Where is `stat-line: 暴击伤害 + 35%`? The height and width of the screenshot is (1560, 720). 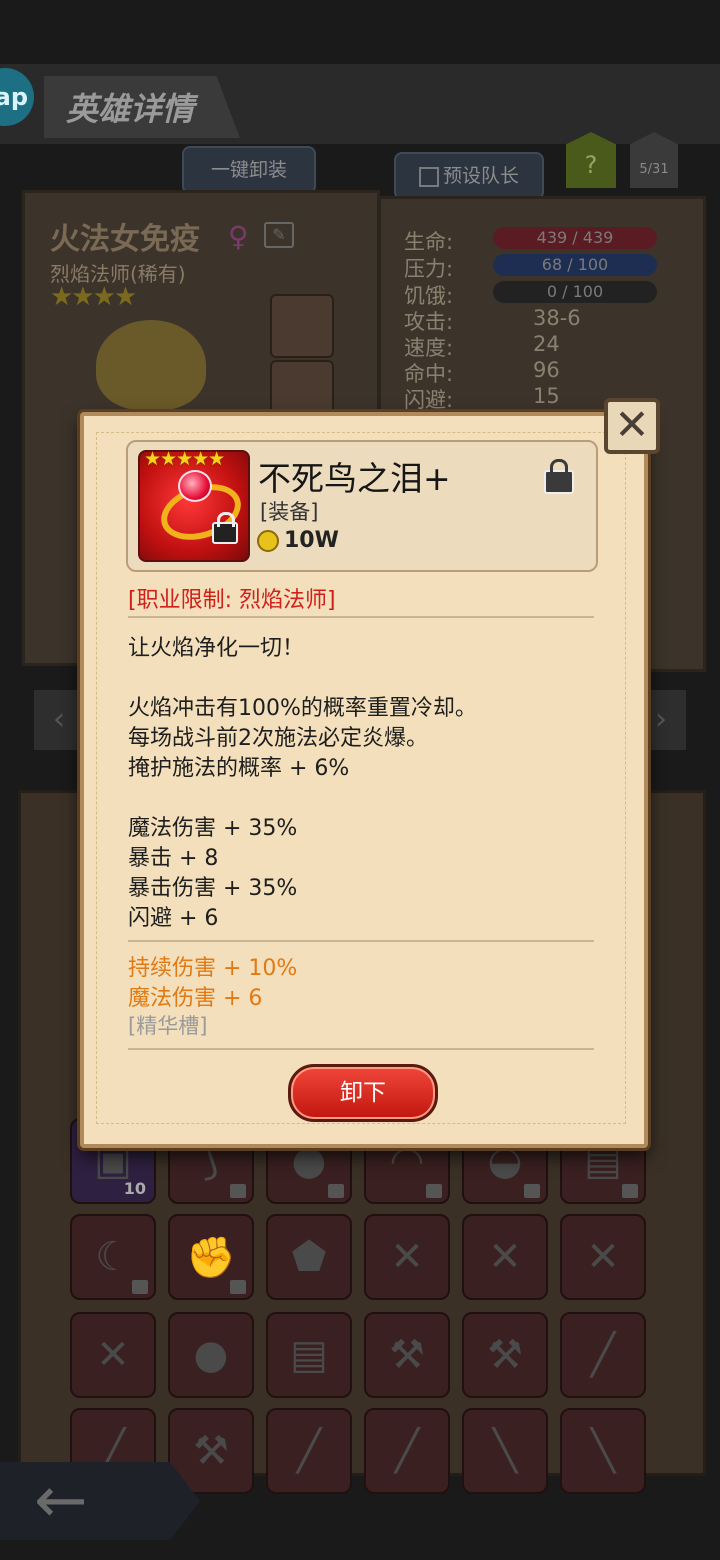
stat-line: 暴击伤害 + 35% is located at coordinates (213, 888).